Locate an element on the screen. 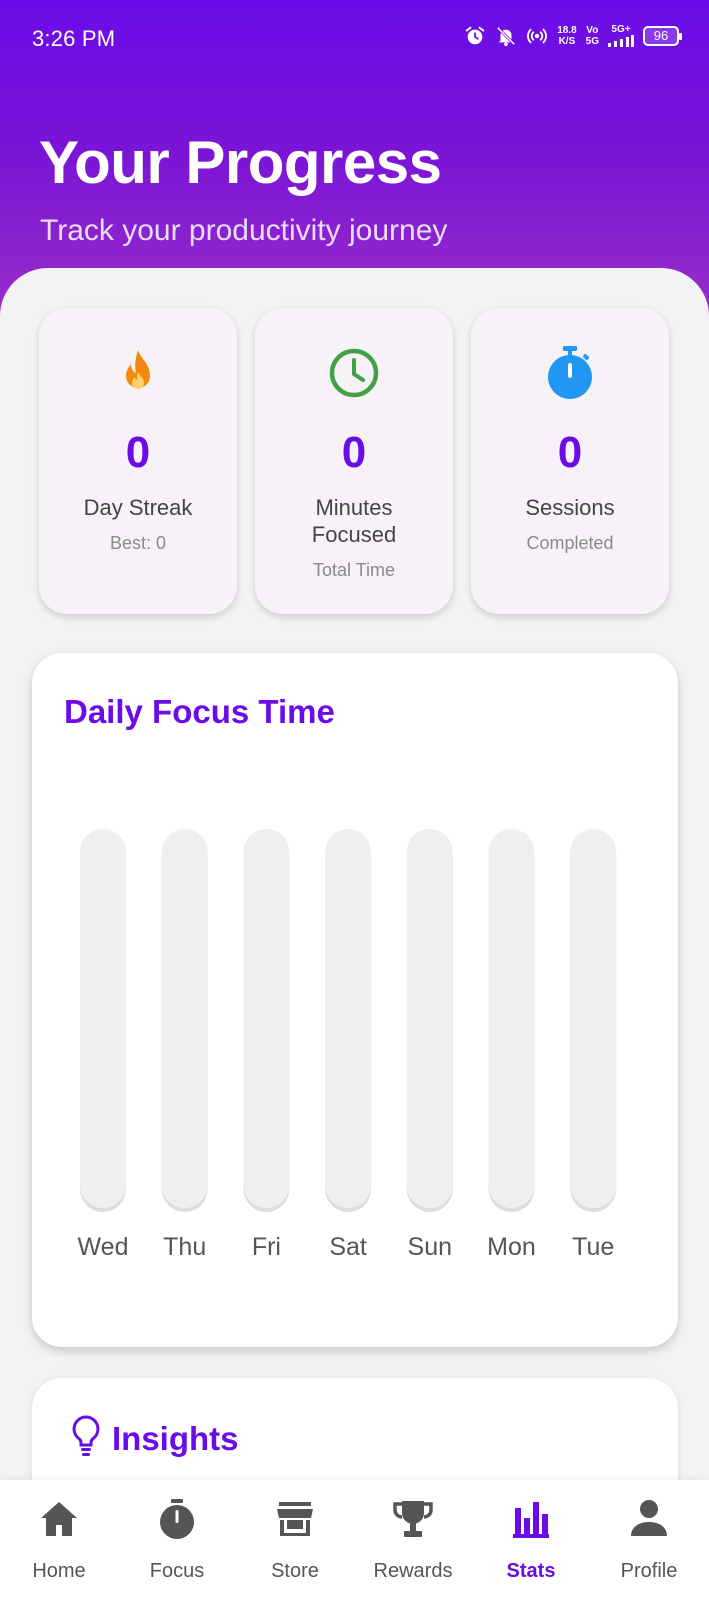  bar-track-thu is located at coordinates (184, 1018).